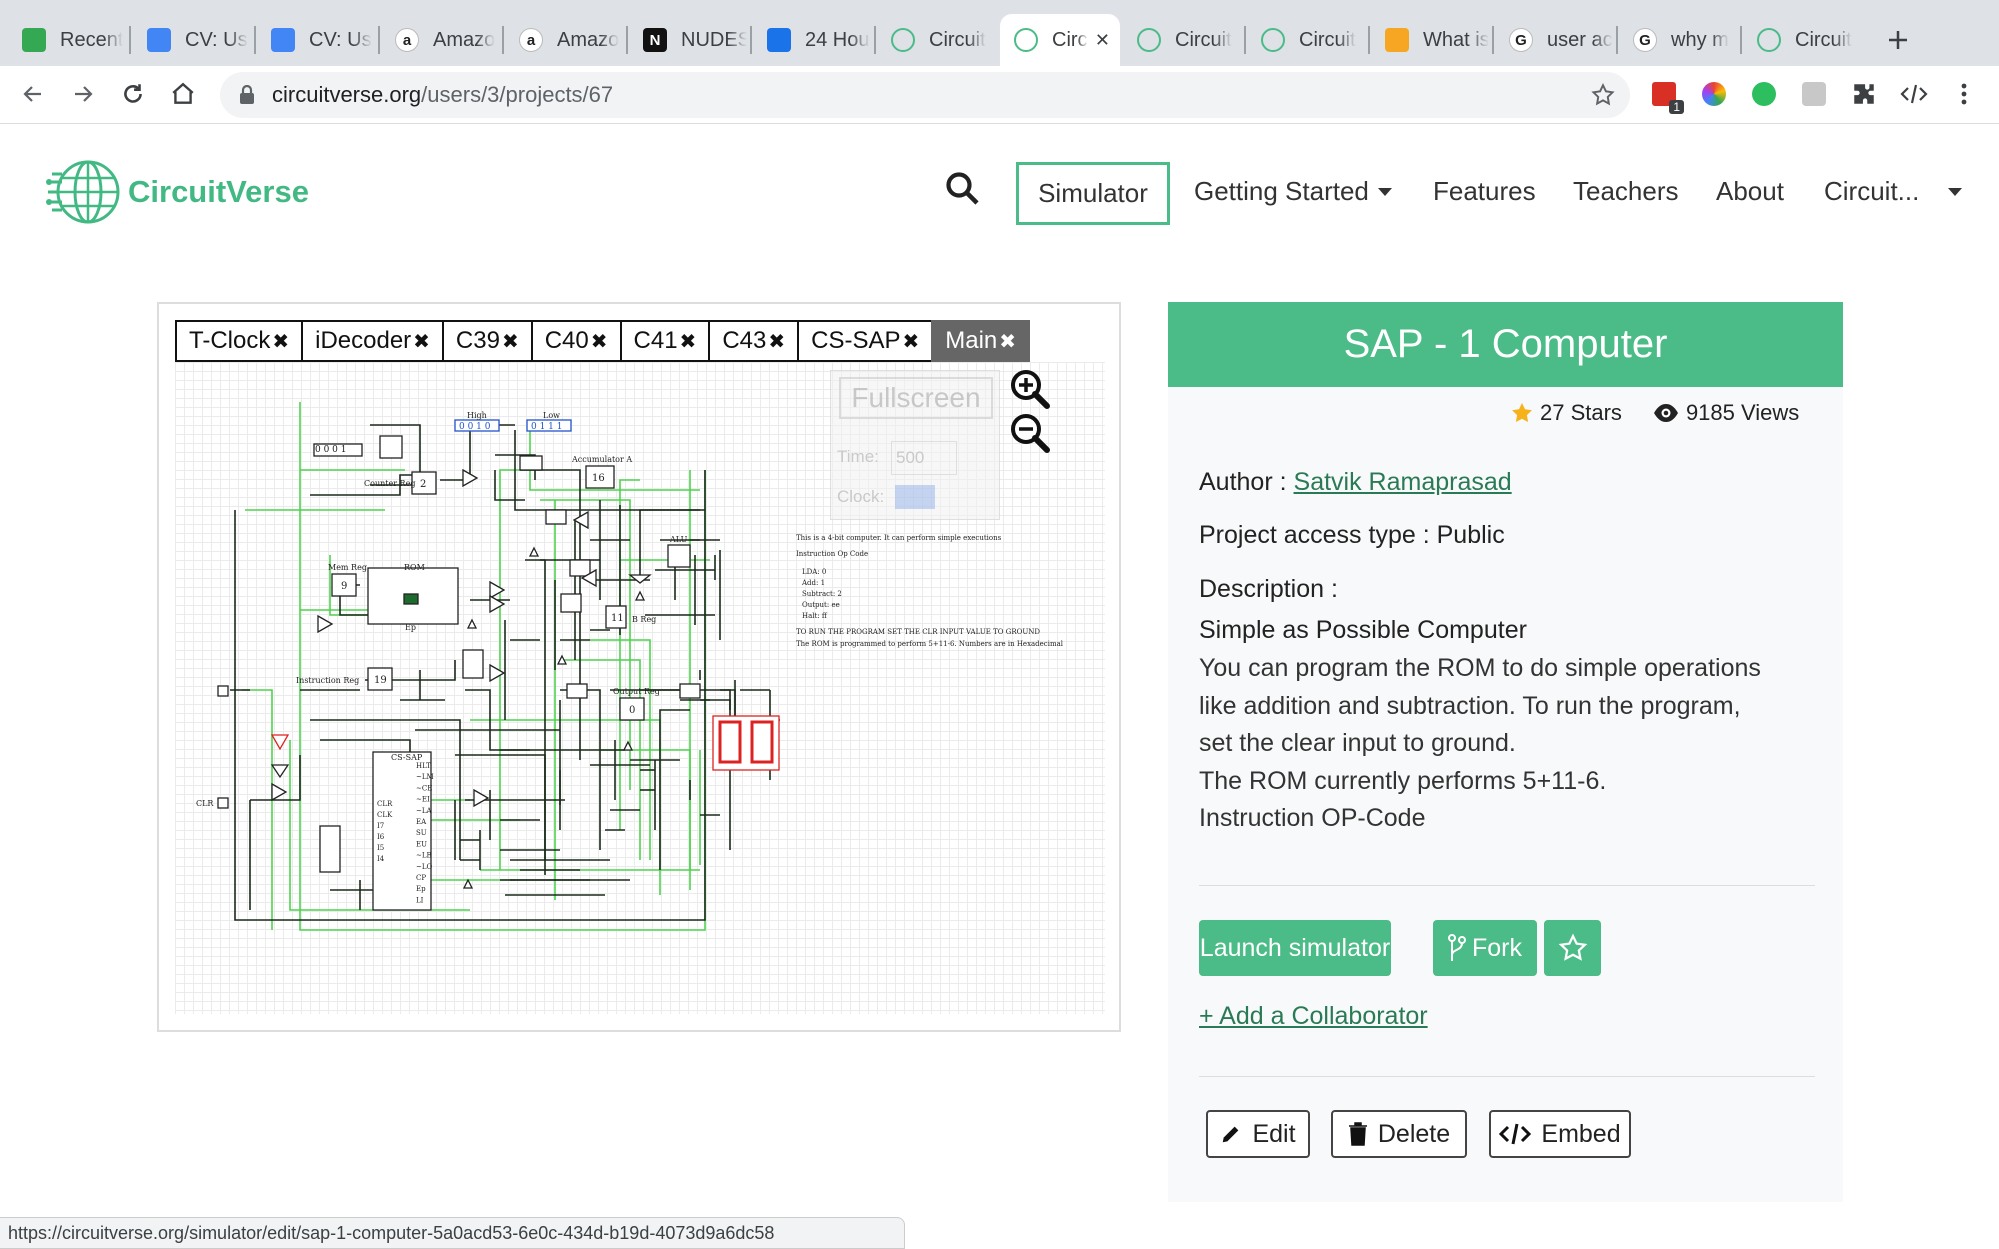 This screenshot has width=1999, height=1249. Describe the element at coordinates (1295, 948) in the screenshot. I see `launch-simulator-button: Launch simulator` at that location.